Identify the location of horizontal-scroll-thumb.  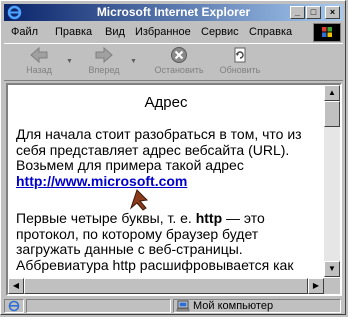
(166, 286).